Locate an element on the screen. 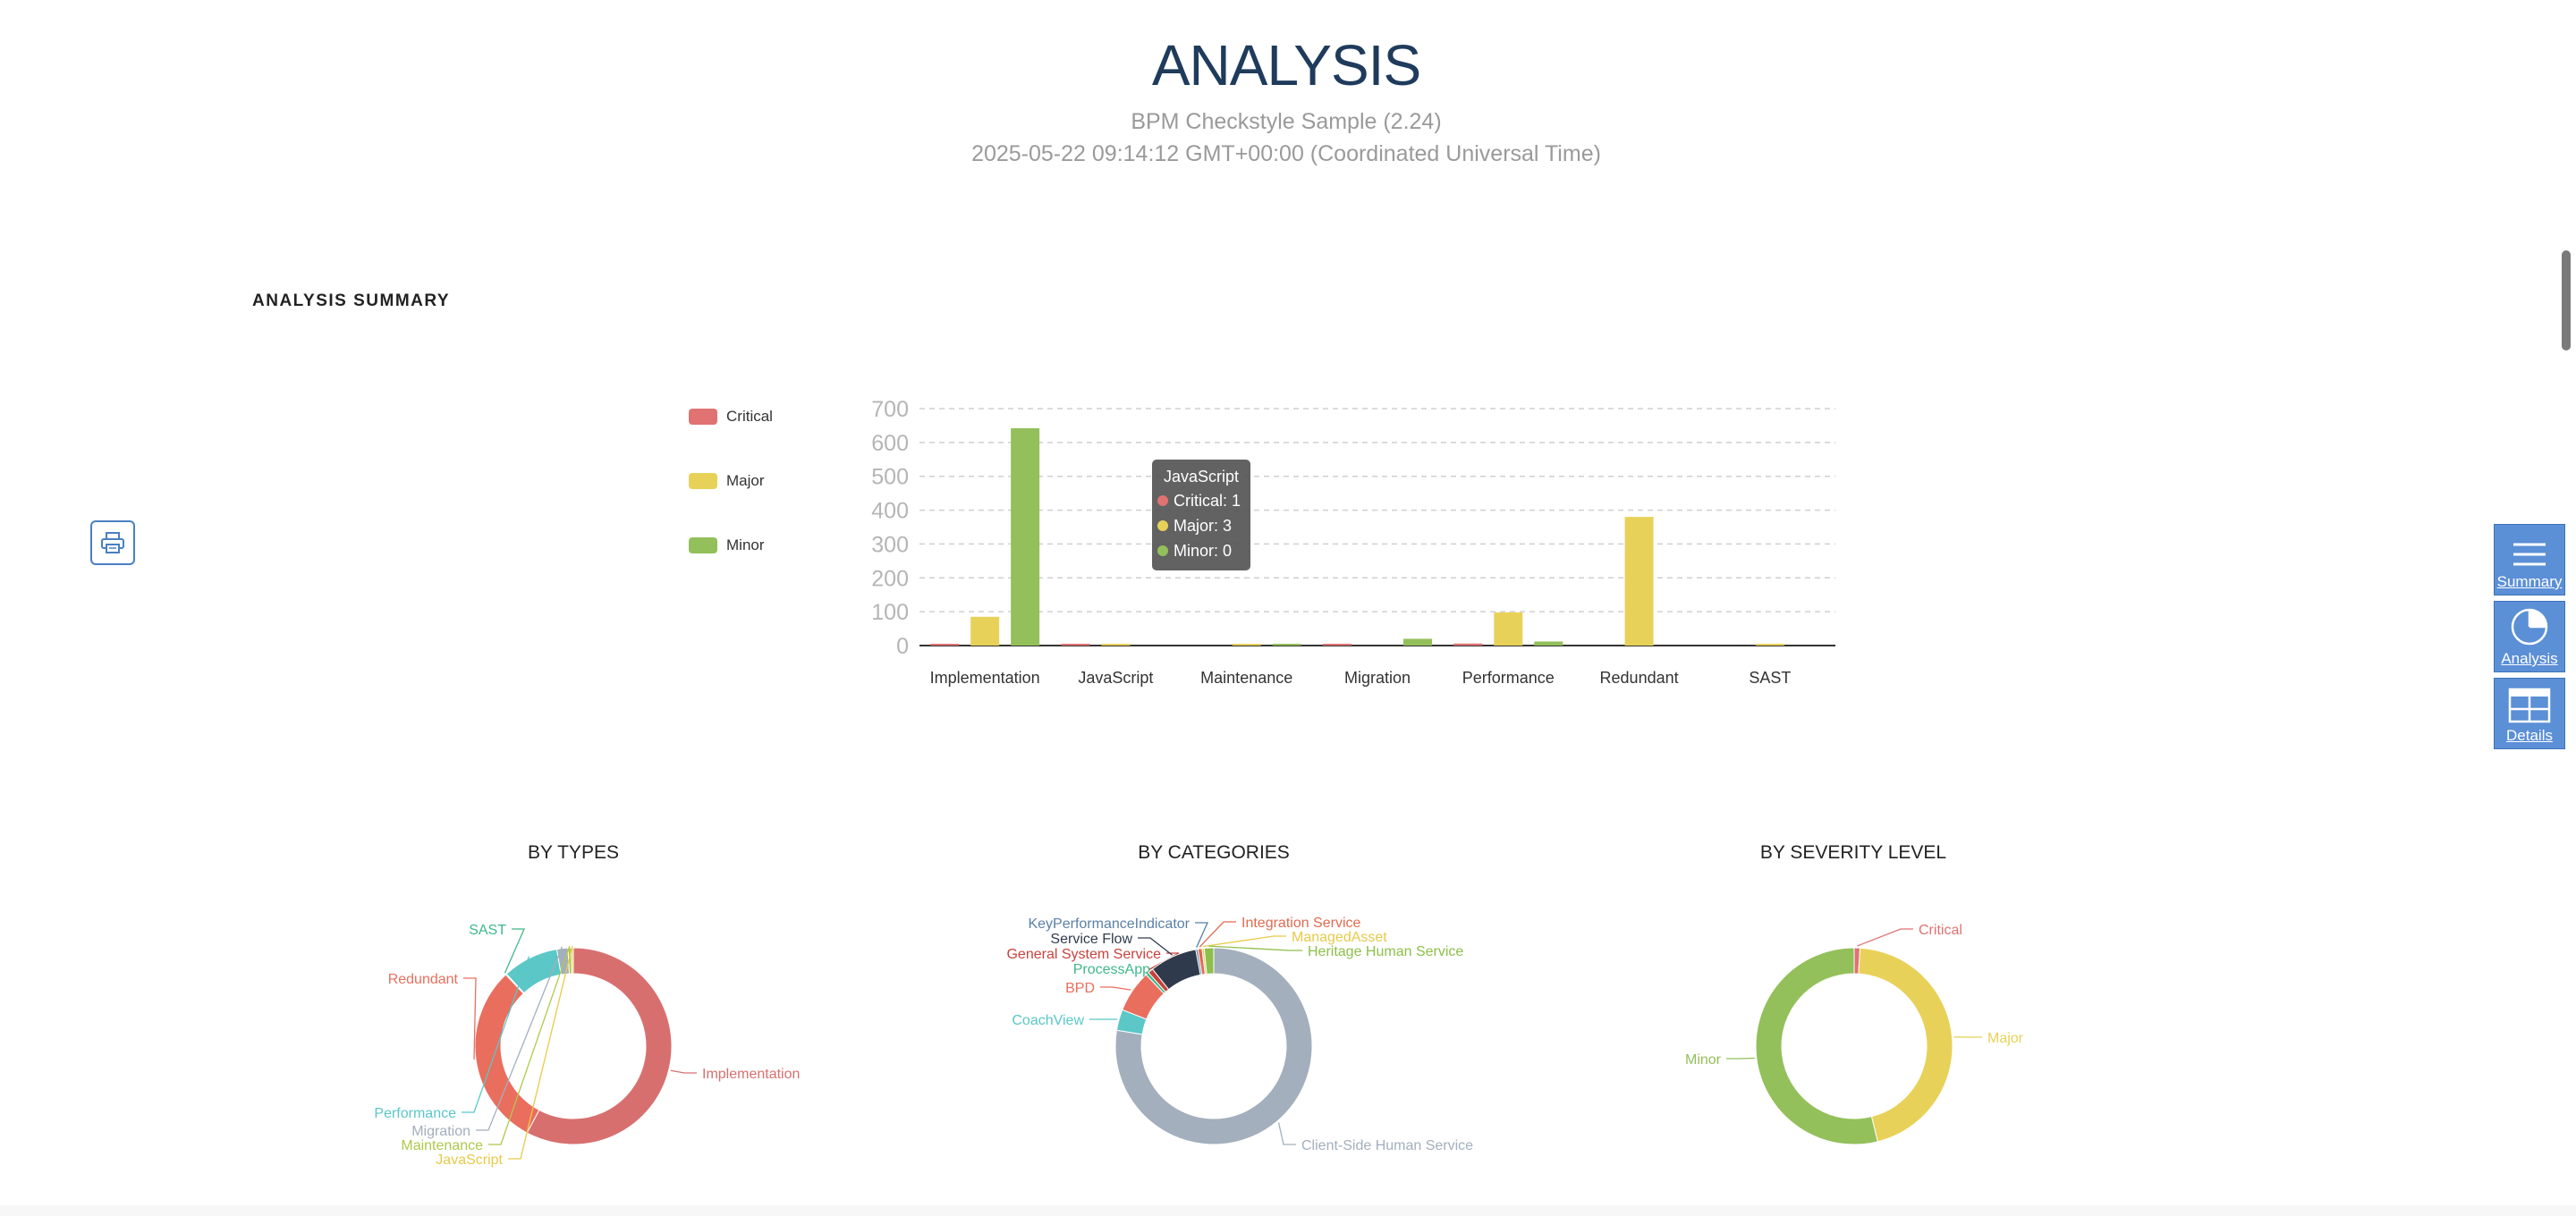 This screenshot has height=1216, width=2576. donut-label: BPD is located at coordinates (1080, 989).